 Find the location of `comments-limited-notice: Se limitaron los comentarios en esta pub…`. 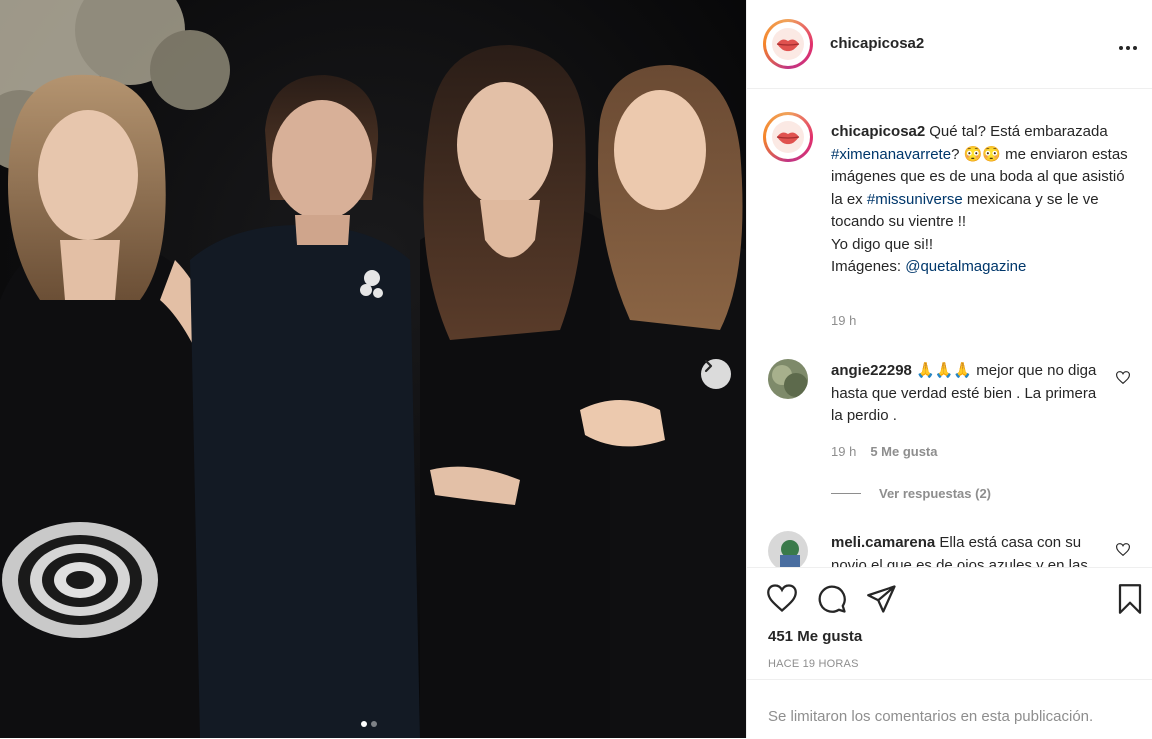

comments-limited-notice: Se limitaron los comentarios en esta pub… is located at coordinates (949, 709).